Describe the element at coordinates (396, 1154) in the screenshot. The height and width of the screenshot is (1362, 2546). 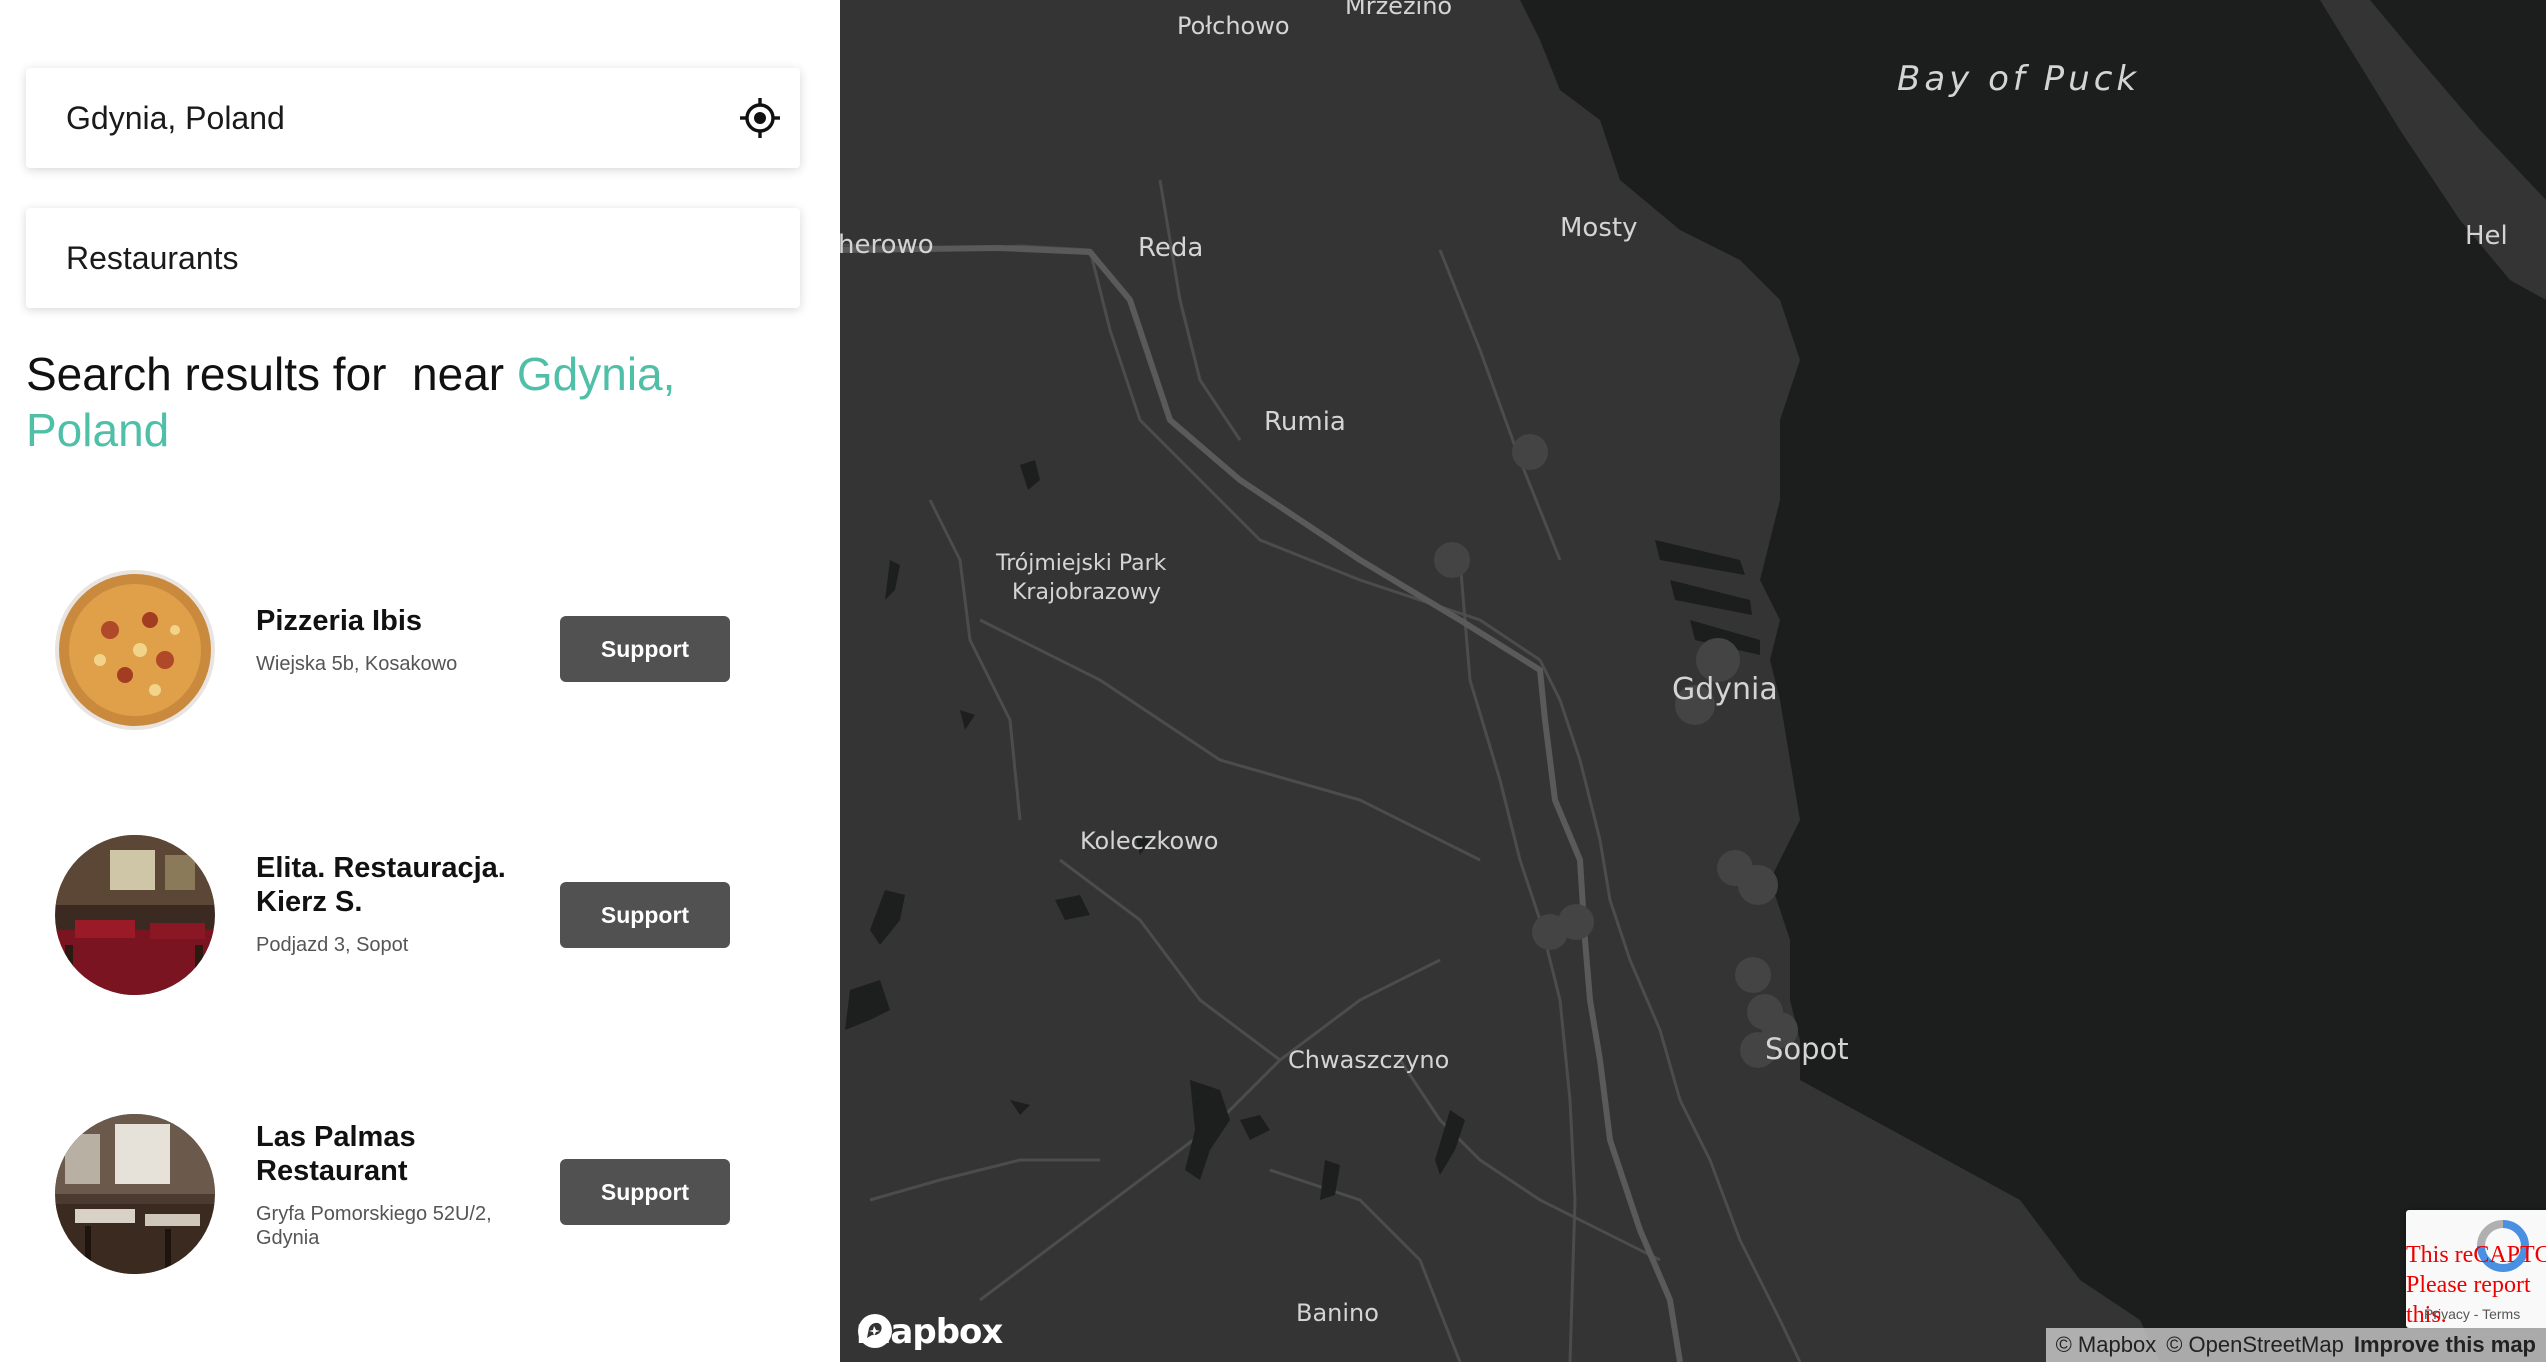
I see `result-name: Las Palmas Restaurant` at that location.